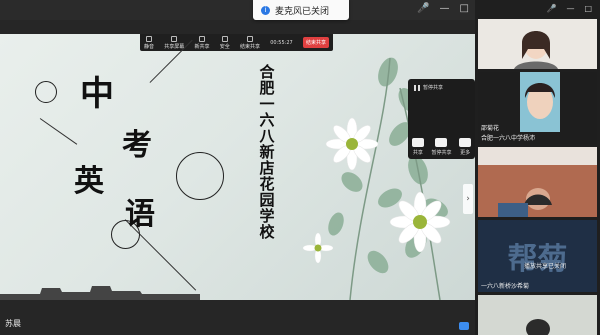 Image resolution: width=600 pixels, height=335 pixels. Describe the element at coordinates (315, 42) in the screenshot. I see `stop-share-button: 结束共享` at that location.